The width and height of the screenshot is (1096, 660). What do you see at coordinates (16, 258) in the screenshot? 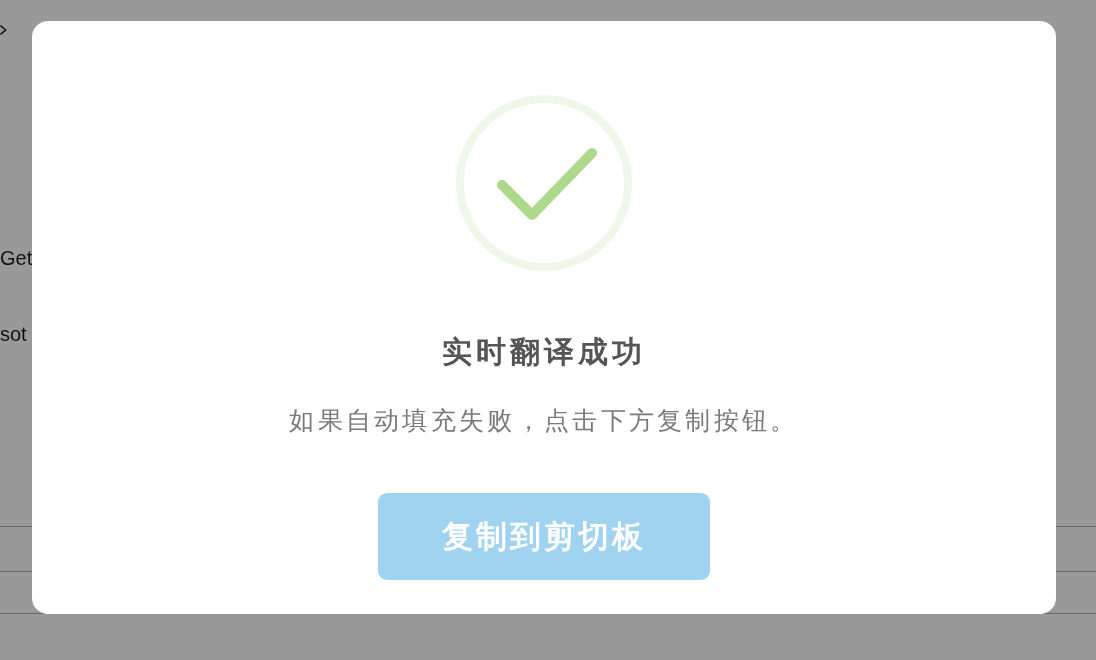
I see `page-text: Get` at bounding box center [16, 258].